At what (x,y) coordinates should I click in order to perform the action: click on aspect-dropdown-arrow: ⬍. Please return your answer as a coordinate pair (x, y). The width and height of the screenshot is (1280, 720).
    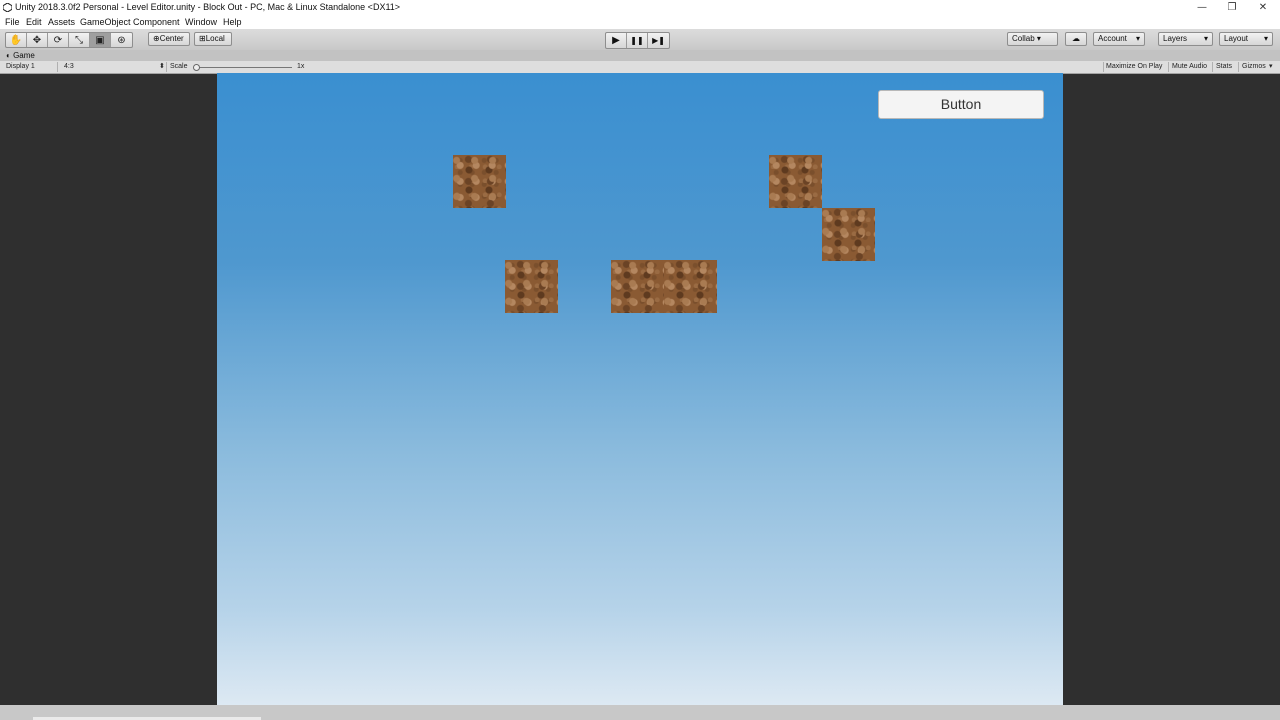
    Looking at the image, I should click on (162, 67).